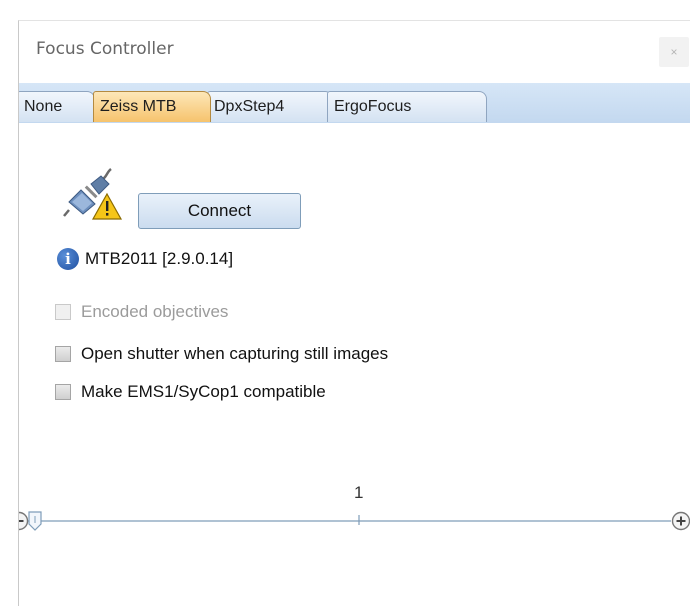  I want to click on tab-dpxstep4: DpxStep4, so click(270, 106).